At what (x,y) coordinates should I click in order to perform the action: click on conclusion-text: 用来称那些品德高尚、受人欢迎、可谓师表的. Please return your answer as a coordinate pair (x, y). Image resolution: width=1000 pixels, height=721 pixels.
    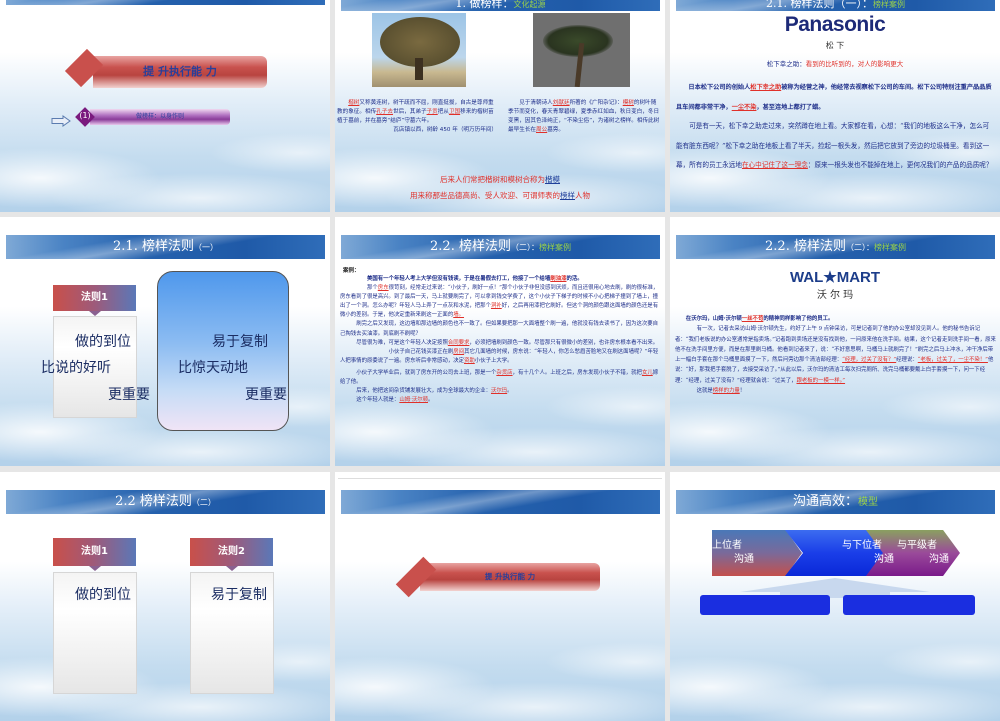
    Looking at the image, I should click on (485, 195).